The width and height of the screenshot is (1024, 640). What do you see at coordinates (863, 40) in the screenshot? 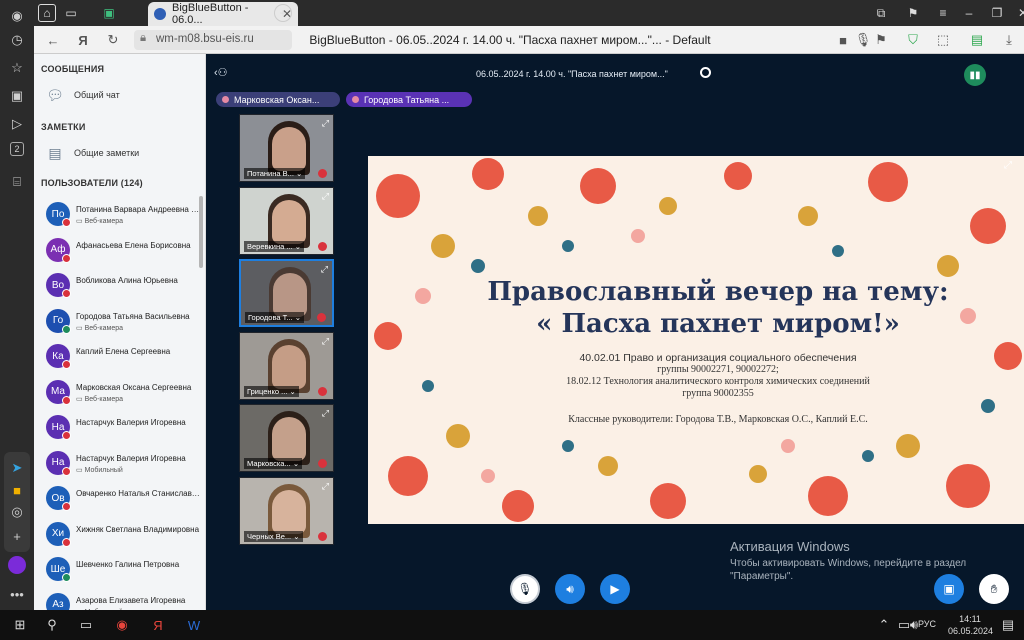
I see `mic-permission-icon: 🎙︎` at bounding box center [863, 40].